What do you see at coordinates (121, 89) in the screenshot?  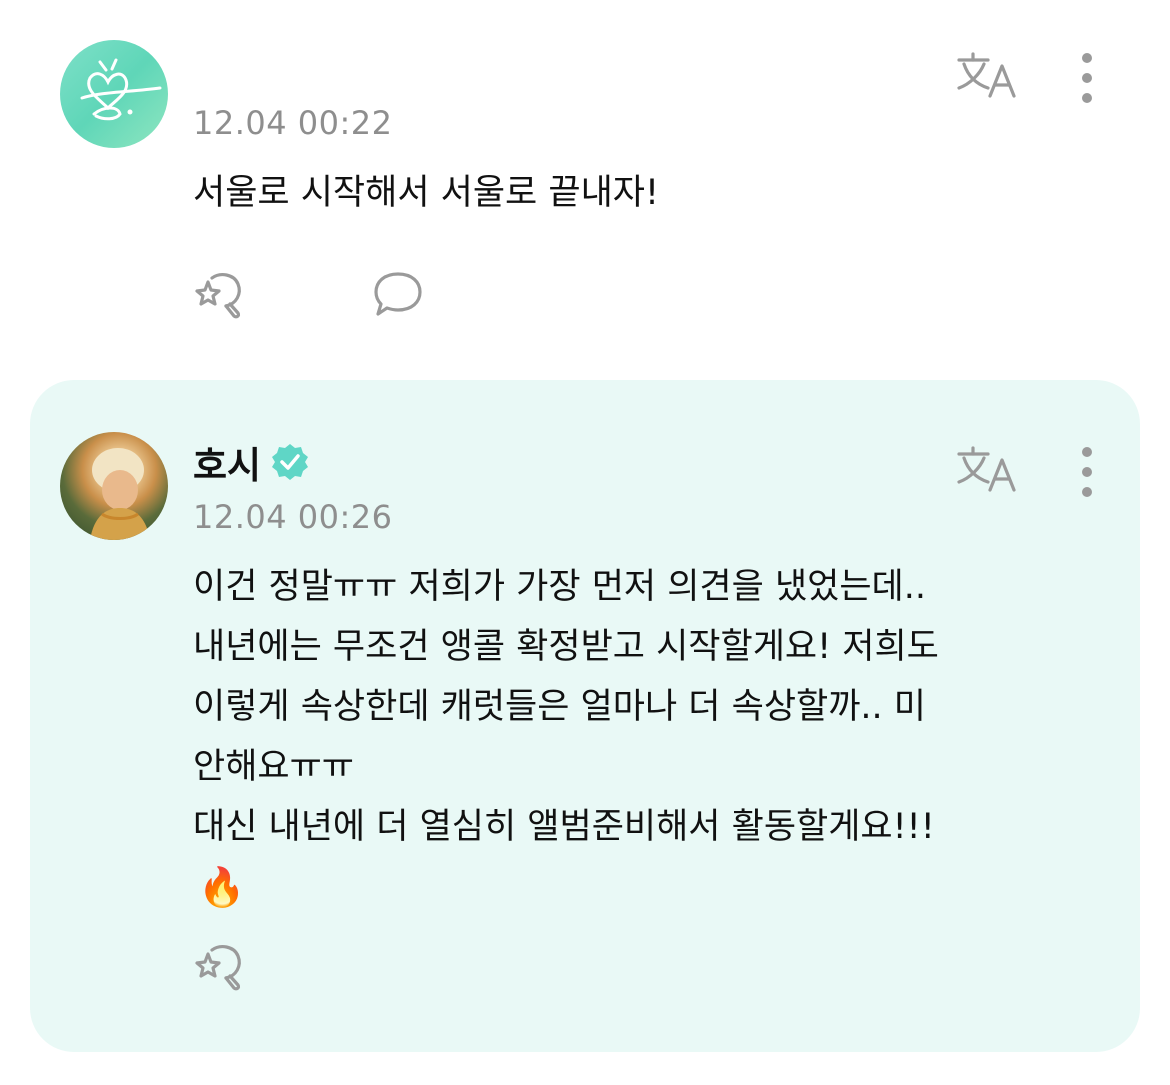 I see `fan-avatar-doodle-icon` at bounding box center [121, 89].